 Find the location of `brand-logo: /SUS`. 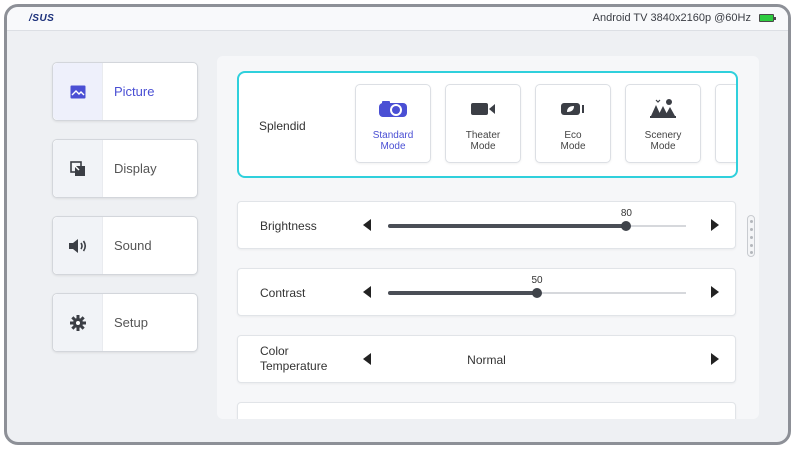

brand-logo: /SUS is located at coordinates (42, 18).